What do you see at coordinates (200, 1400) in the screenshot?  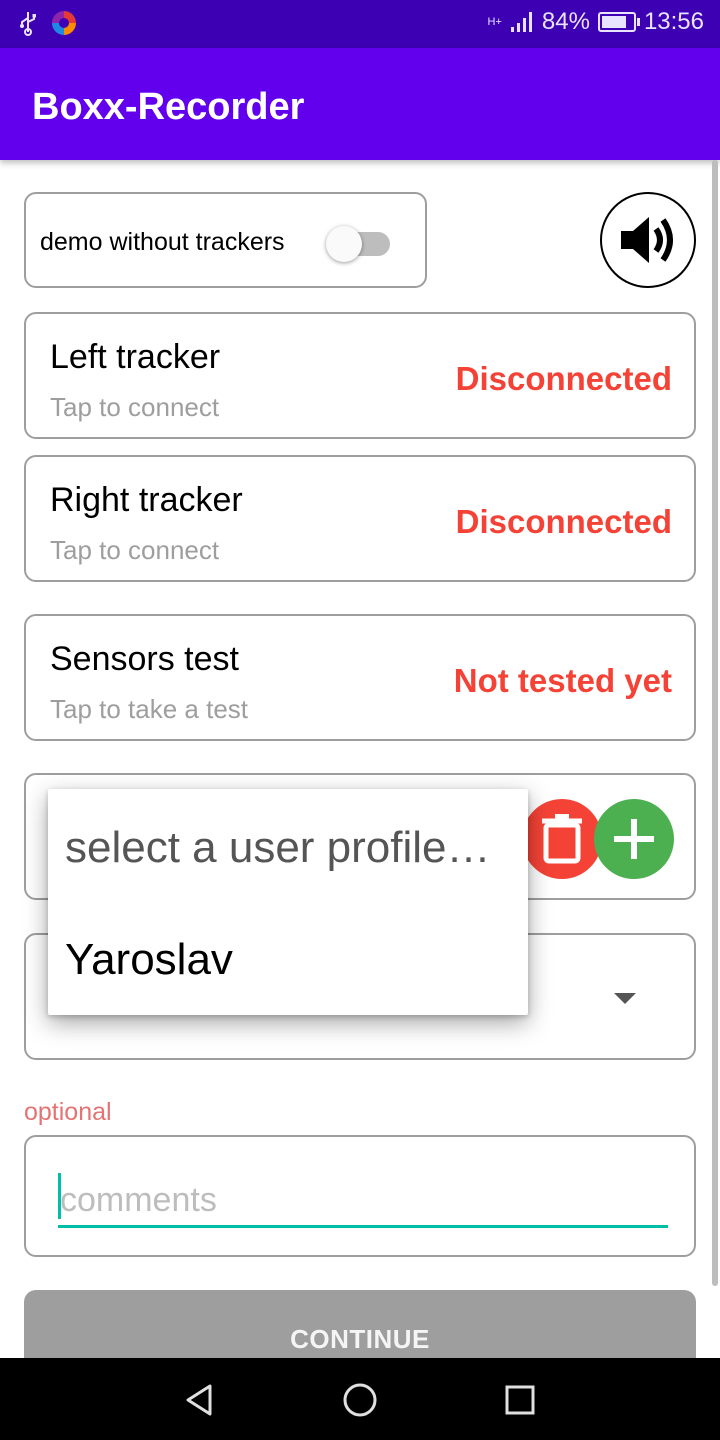 I see `back-icon` at bounding box center [200, 1400].